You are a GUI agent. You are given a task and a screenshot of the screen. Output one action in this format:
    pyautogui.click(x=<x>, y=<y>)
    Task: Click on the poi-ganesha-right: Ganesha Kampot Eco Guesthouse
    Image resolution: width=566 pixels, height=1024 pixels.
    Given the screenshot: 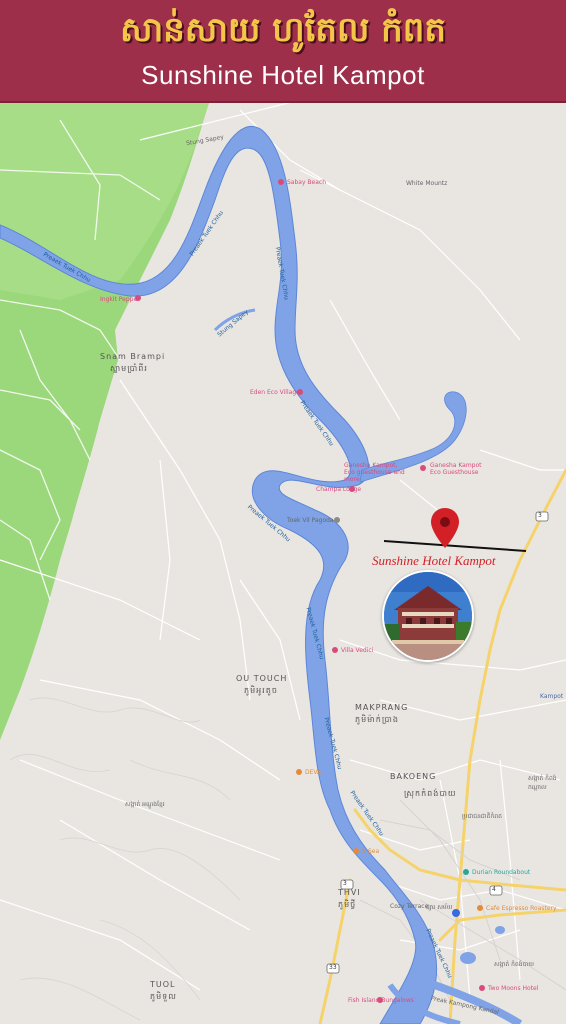 What is the action you would take?
    pyautogui.click(x=460, y=469)
    